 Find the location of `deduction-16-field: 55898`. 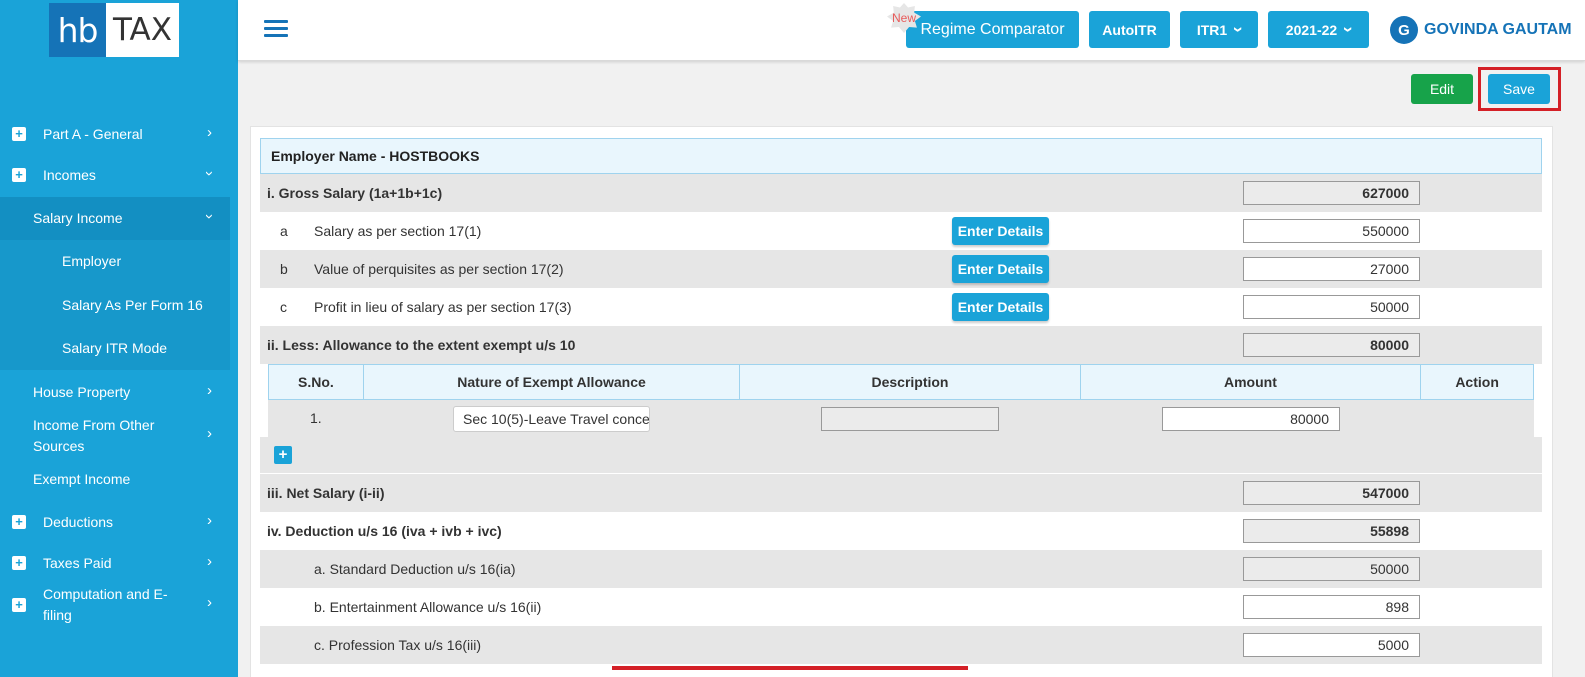

deduction-16-field: 55898 is located at coordinates (1331, 531).